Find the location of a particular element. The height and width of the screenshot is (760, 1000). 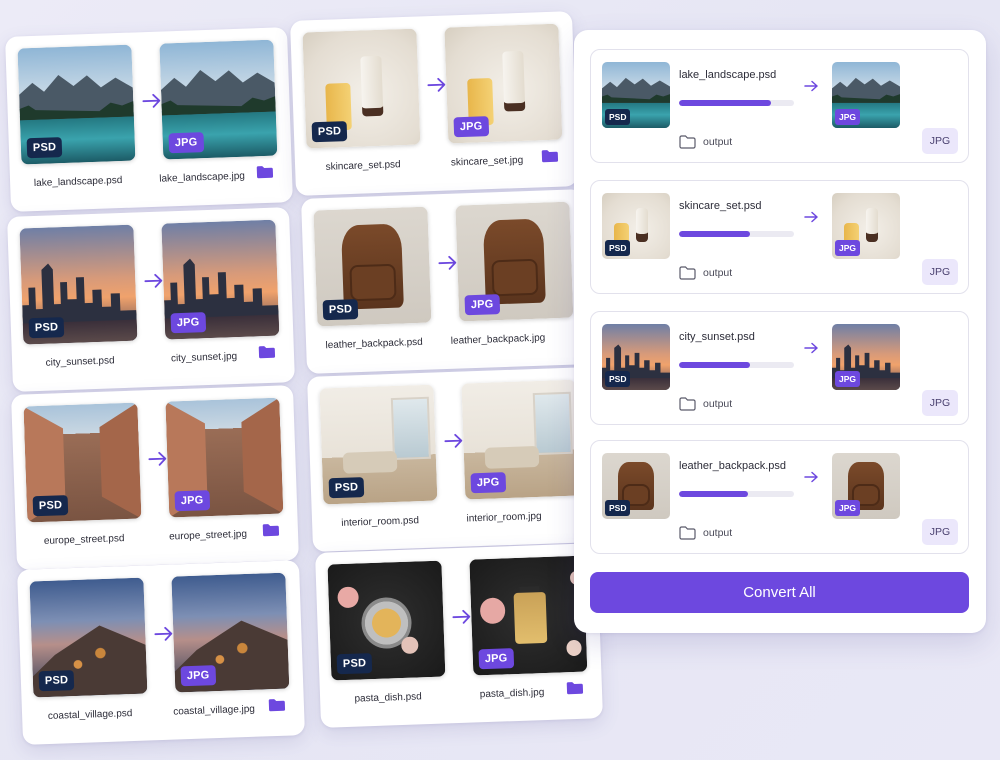

converted-filename: lake_landscape.jpg is located at coordinates (202, 177).